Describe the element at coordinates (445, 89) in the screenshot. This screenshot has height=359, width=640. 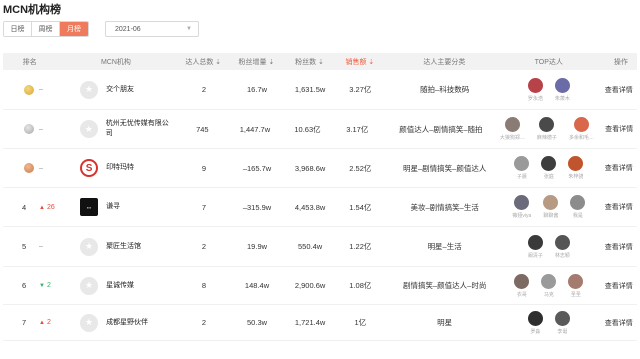
I see `category-cell: 随拍–科技数码` at that location.